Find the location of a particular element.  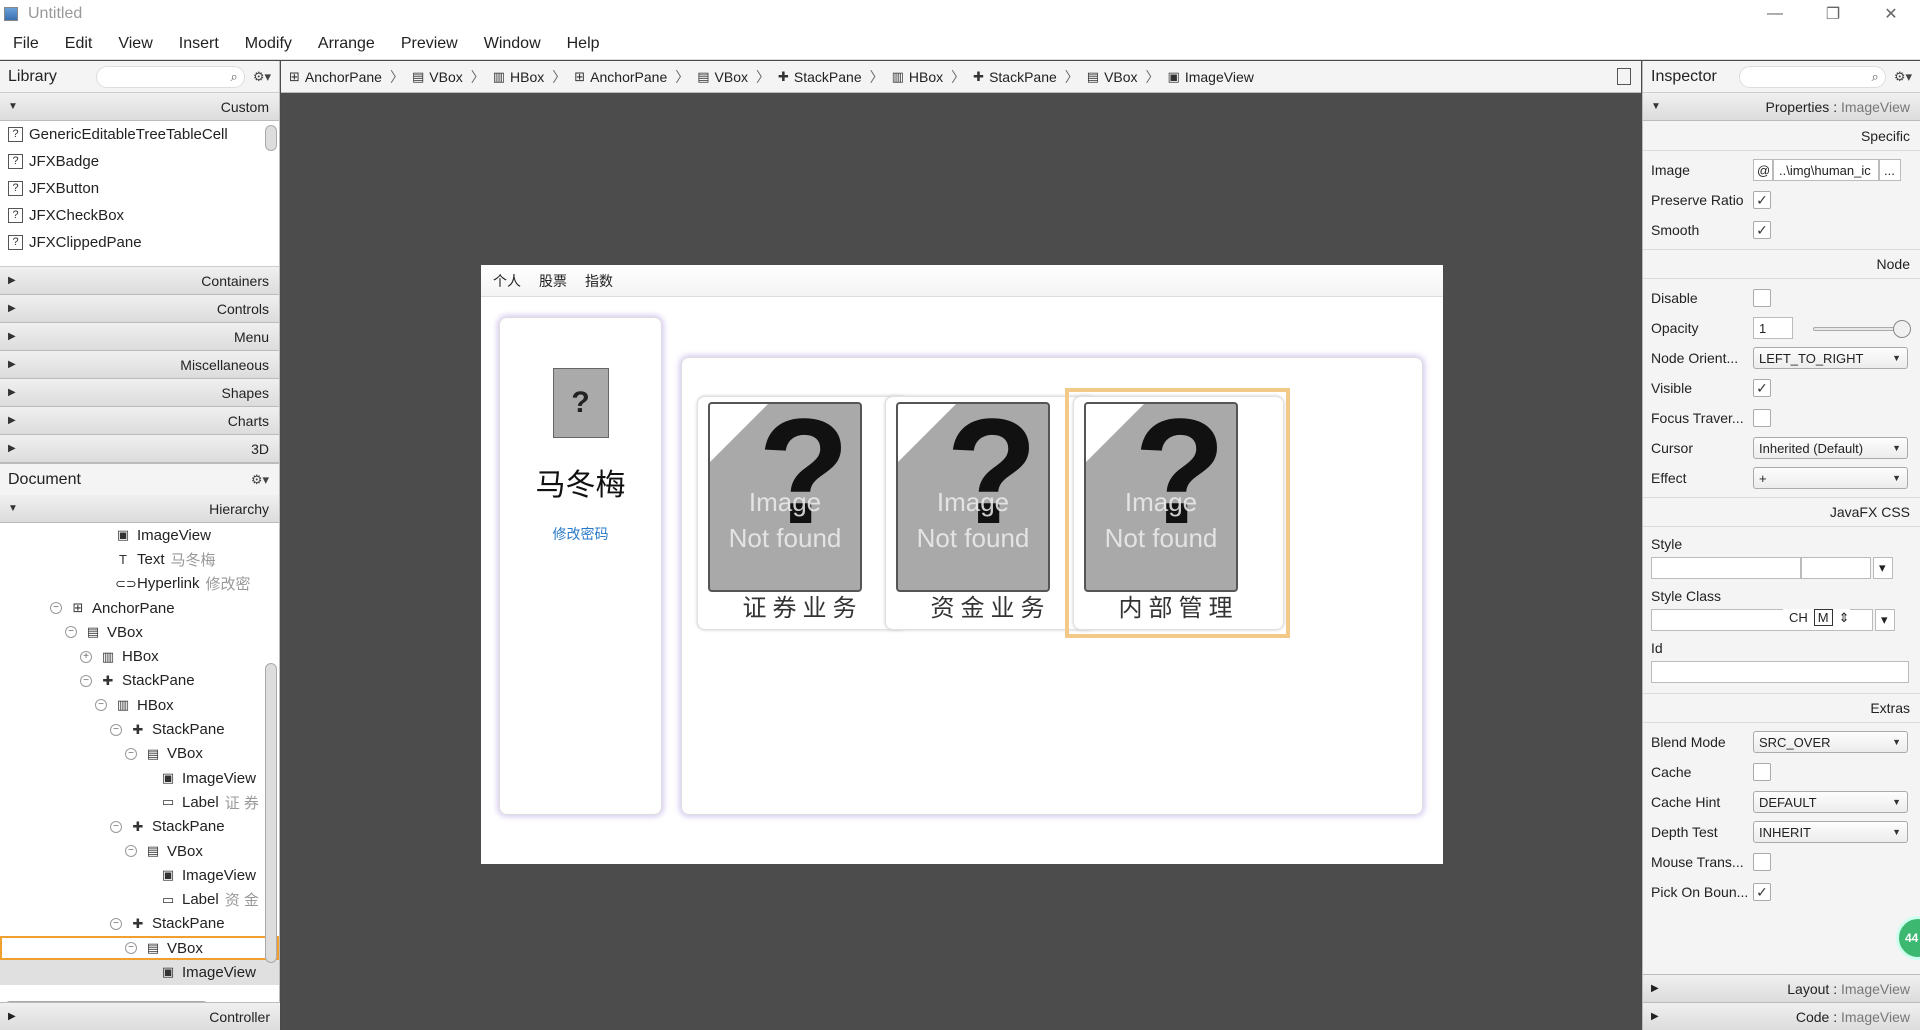

inspector-search-input: ⌕ is located at coordinates (1812, 76).